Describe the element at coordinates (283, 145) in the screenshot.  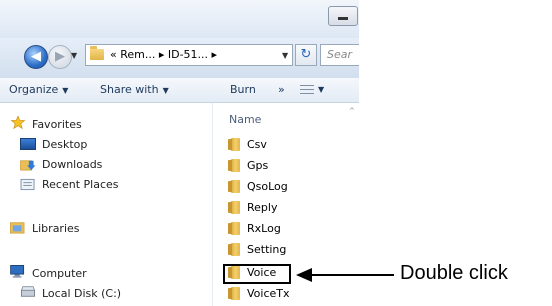
I see `list-item: Csv` at that location.